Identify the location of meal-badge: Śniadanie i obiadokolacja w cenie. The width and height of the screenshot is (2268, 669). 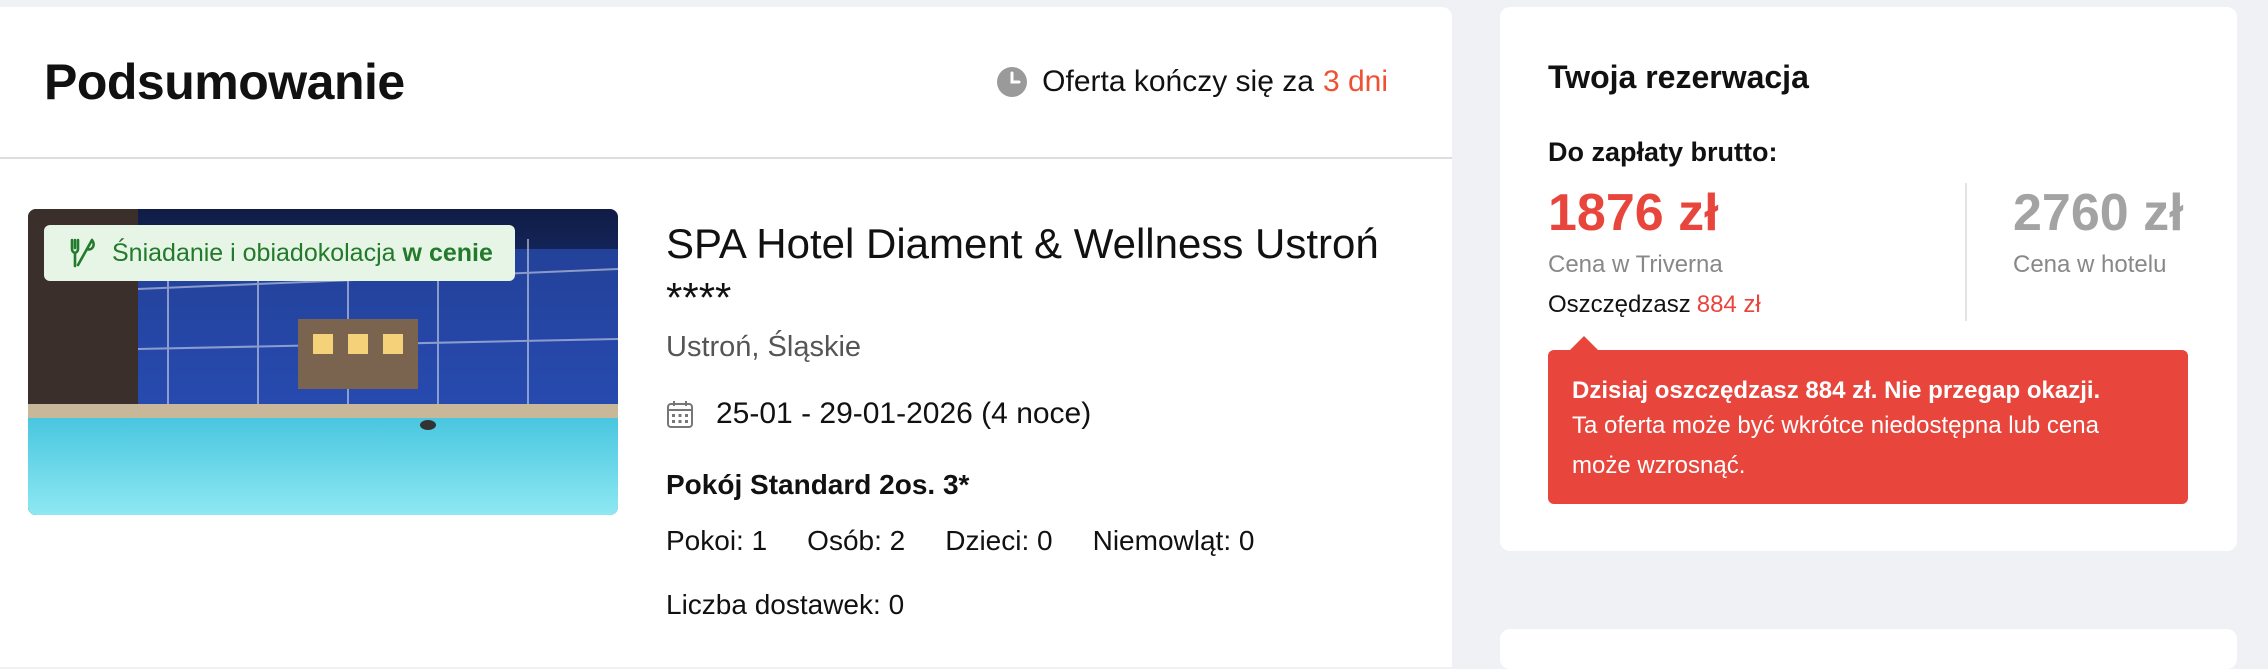
(279, 253).